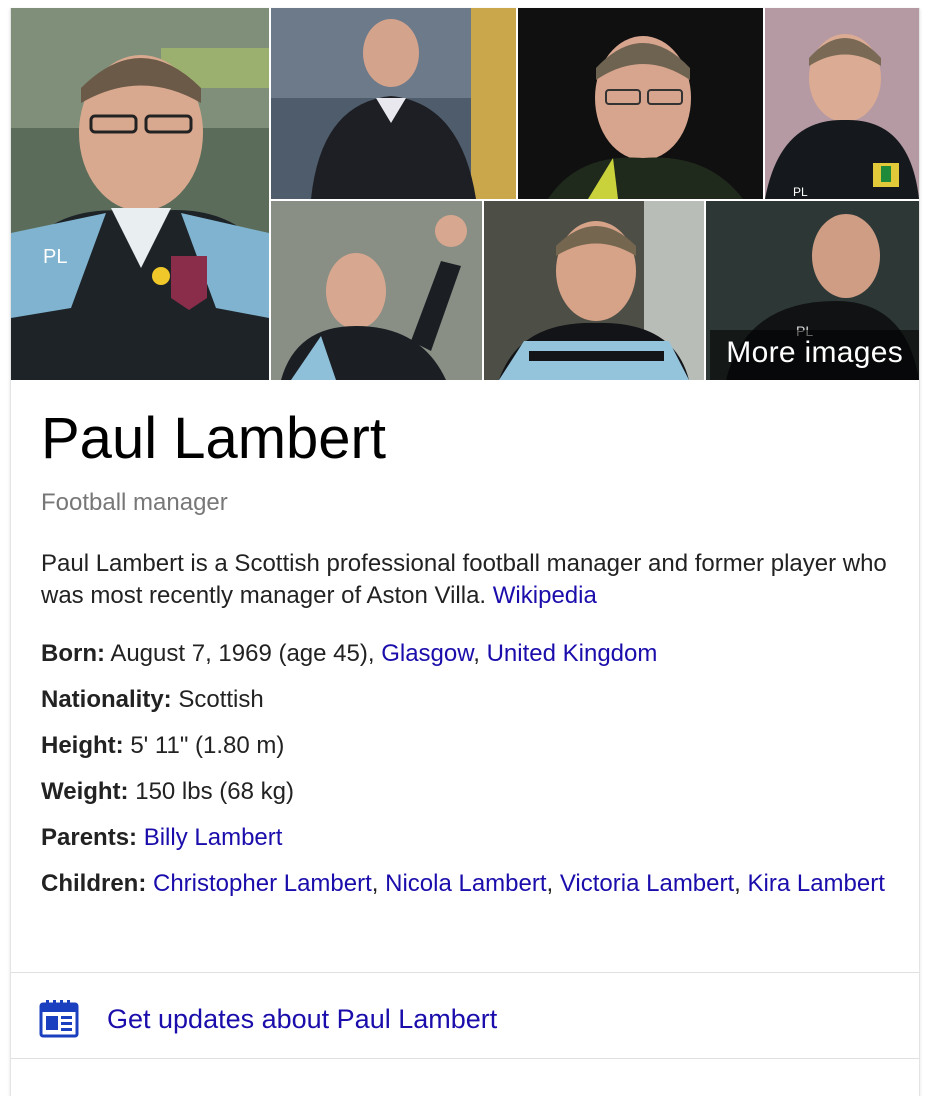 The width and height of the screenshot is (930, 1096). What do you see at coordinates (466, 792) in the screenshot?
I see `fact-weight: Weight: 150 lbs (68 kg)` at bounding box center [466, 792].